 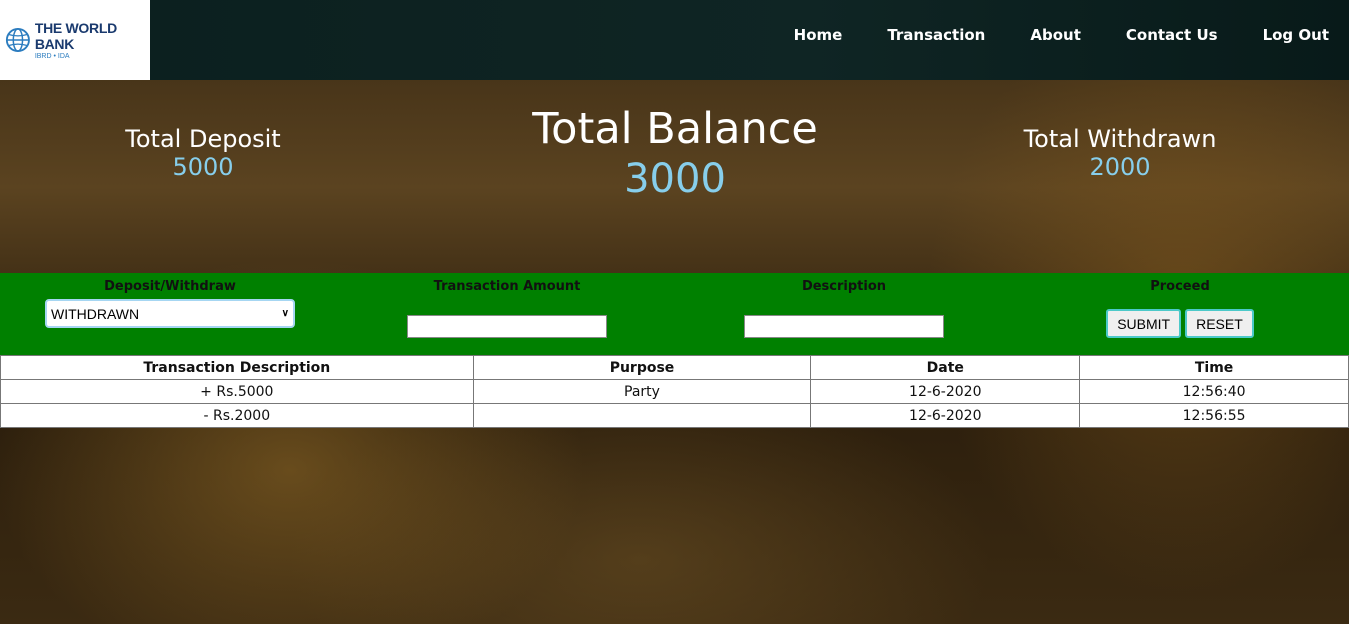 What do you see at coordinates (507, 286) in the screenshot?
I see `amount-label: Transaction Amount` at bounding box center [507, 286].